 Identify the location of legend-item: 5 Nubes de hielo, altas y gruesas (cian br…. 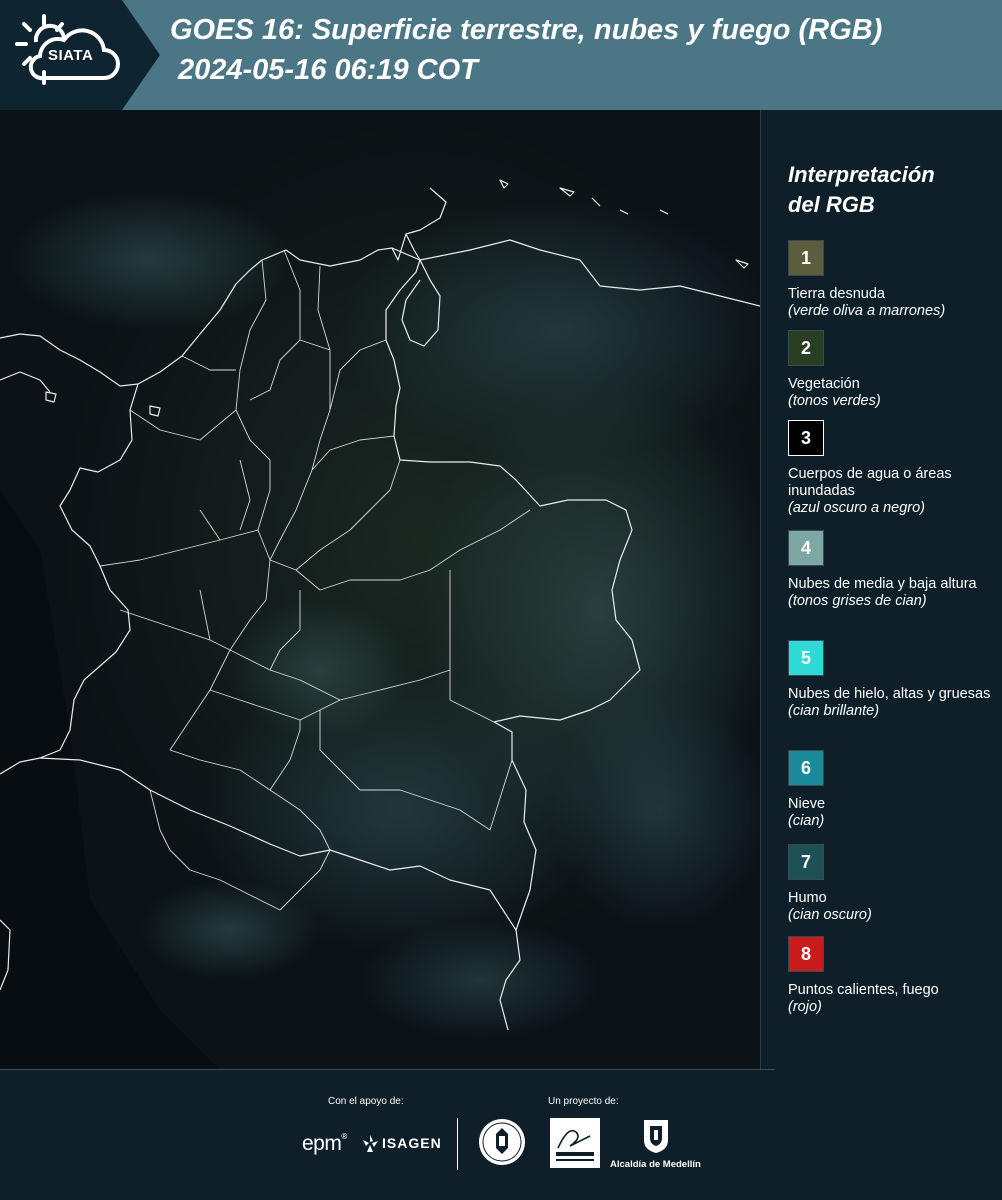
(890, 695).